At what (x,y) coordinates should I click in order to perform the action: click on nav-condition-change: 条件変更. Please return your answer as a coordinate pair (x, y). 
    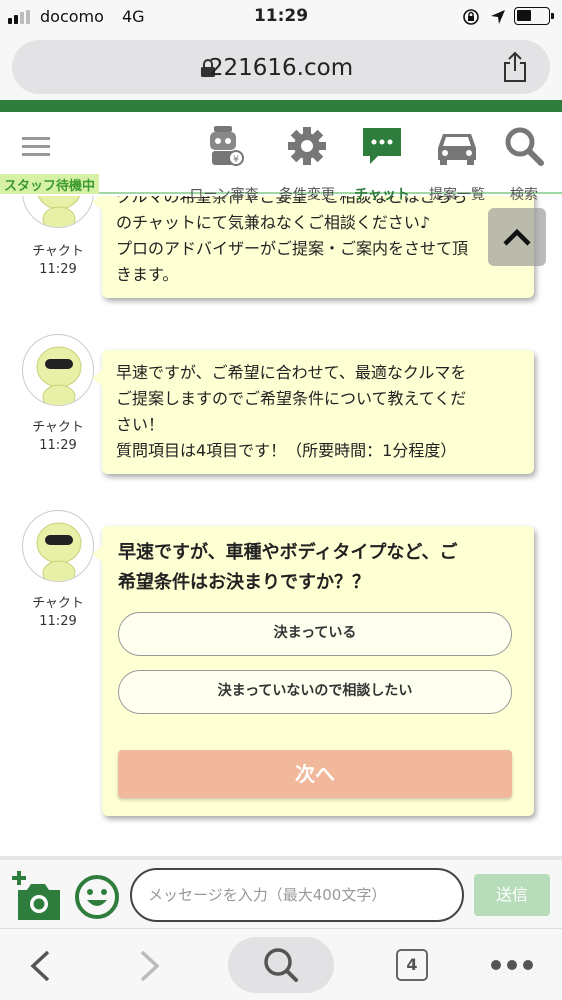
    Looking at the image, I should click on (307, 163).